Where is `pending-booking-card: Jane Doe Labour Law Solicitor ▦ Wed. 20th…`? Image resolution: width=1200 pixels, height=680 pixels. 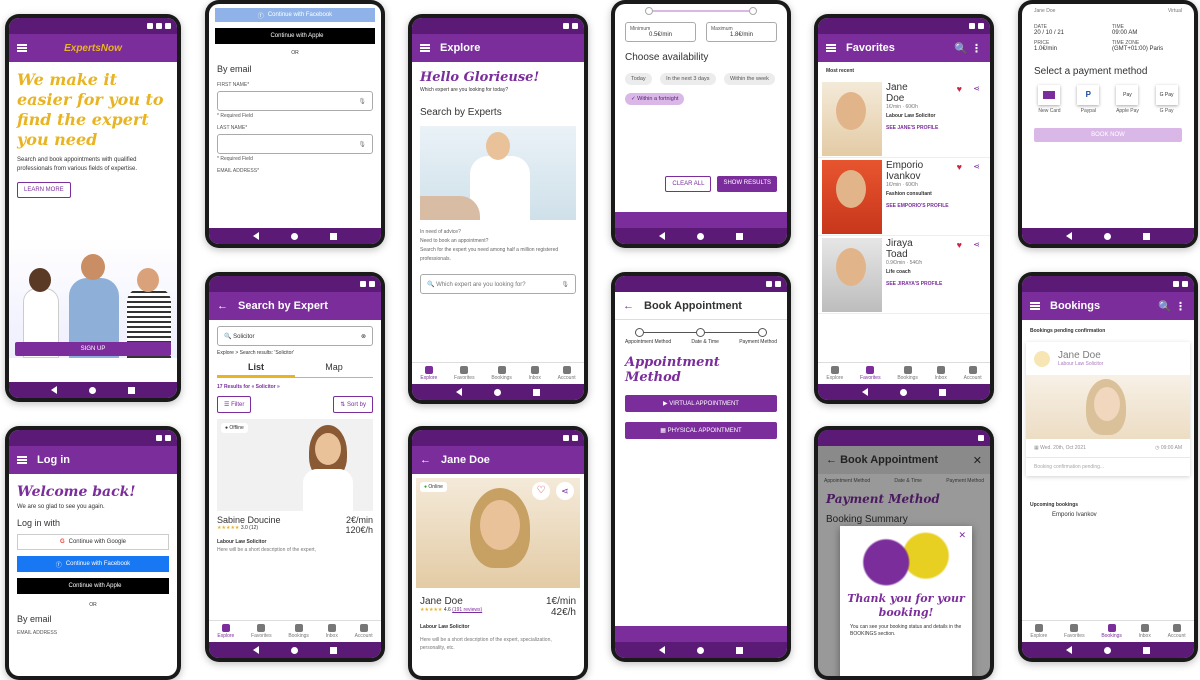 pending-booking-card: Jane Doe Labour Law Solicitor ▦ Wed. 20th… is located at coordinates (1108, 409).